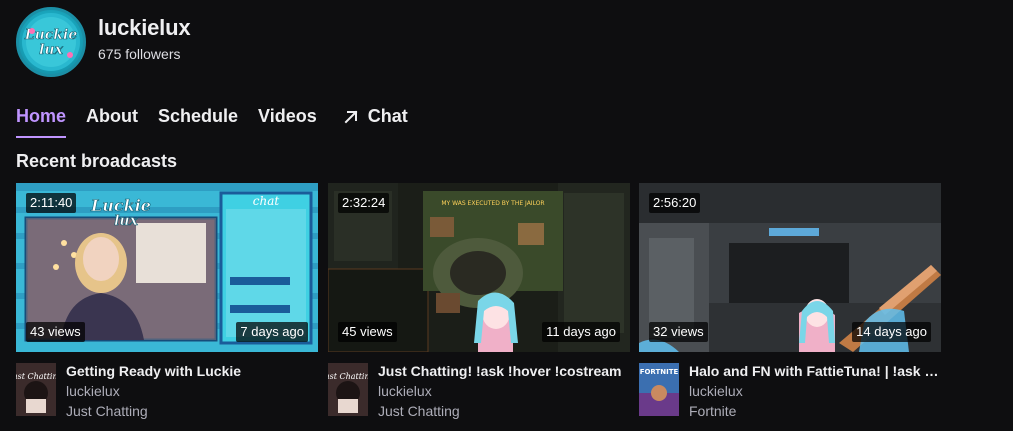 Image resolution: width=1013 pixels, height=431 pixels. I want to click on tab-about: About, so click(112, 123).